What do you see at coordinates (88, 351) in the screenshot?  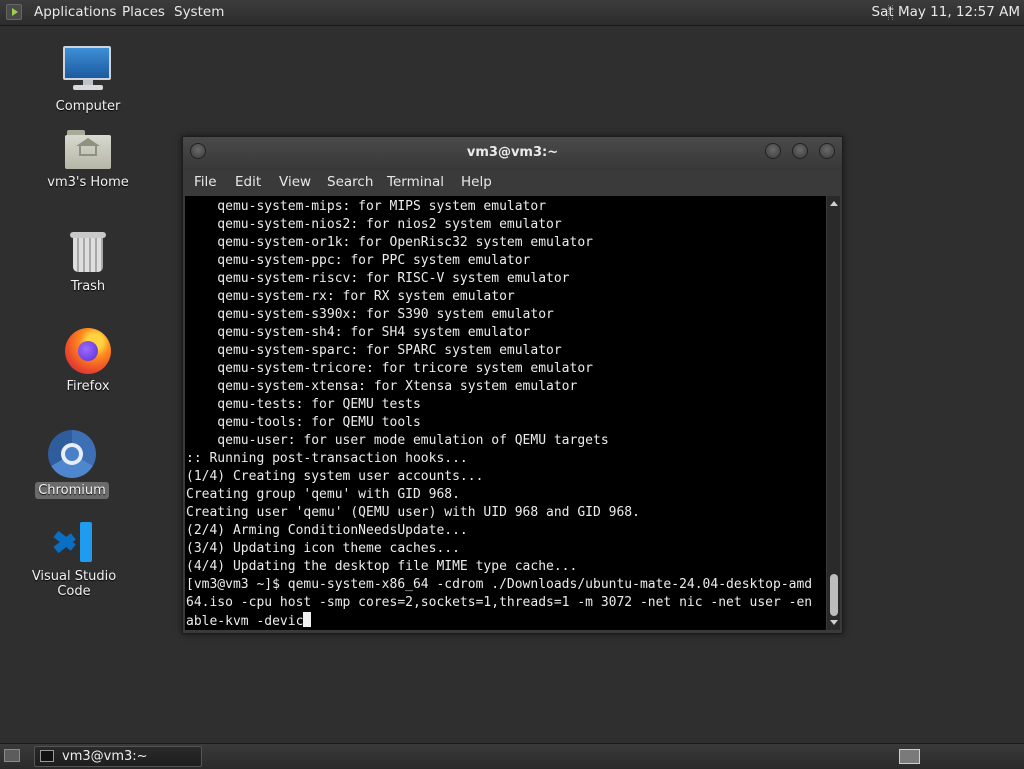 I see `firefox-icon` at bounding box center [88, 351].